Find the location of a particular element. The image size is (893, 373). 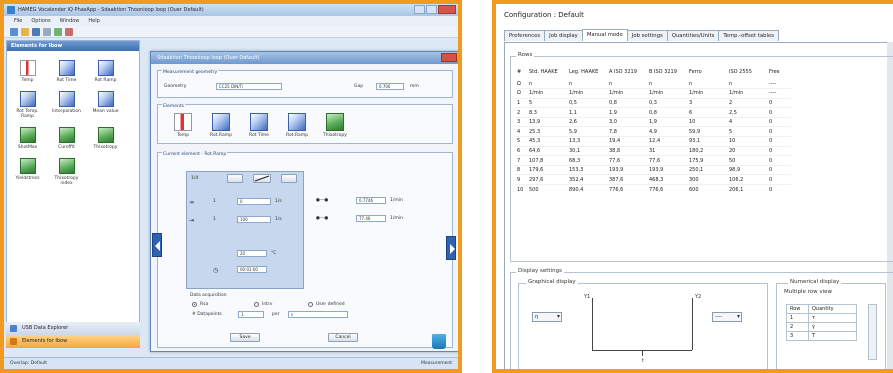

start-value-input: 0 is located at coordinates (254, 201).